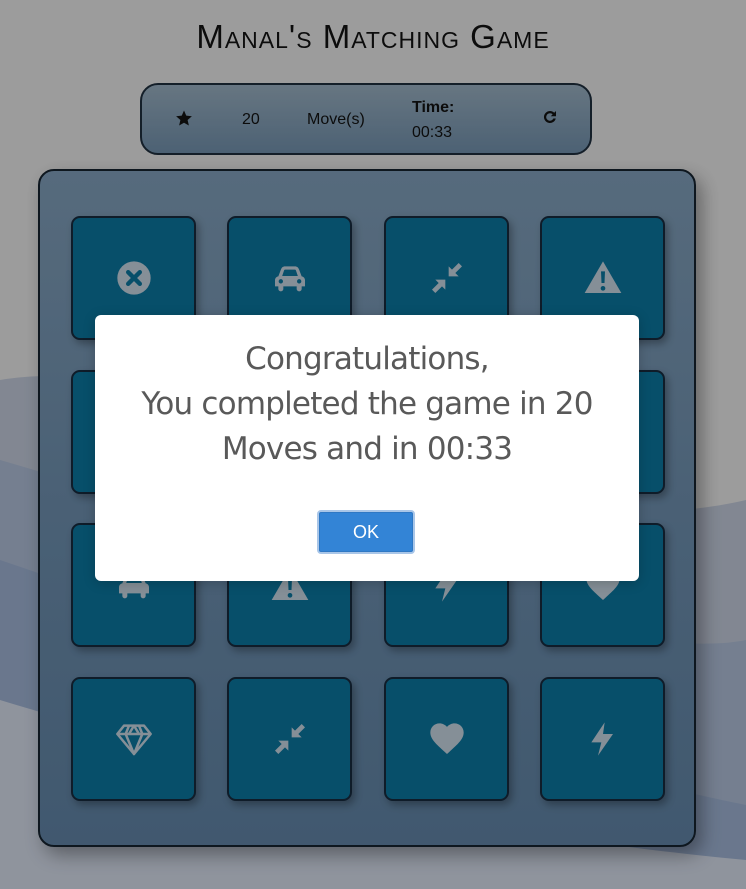 This screenshot has height=889, width=746. I want to click on modal-line-1: Congratulations,, so click(367, 359).